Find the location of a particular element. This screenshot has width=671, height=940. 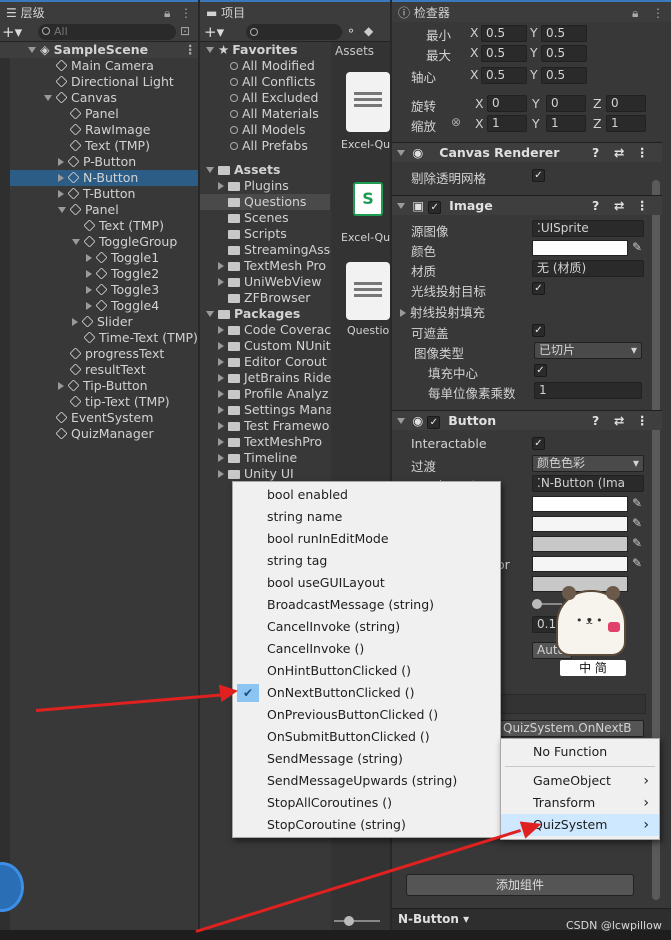

method-menu-item: string tag is located at coordinates (366, 561).